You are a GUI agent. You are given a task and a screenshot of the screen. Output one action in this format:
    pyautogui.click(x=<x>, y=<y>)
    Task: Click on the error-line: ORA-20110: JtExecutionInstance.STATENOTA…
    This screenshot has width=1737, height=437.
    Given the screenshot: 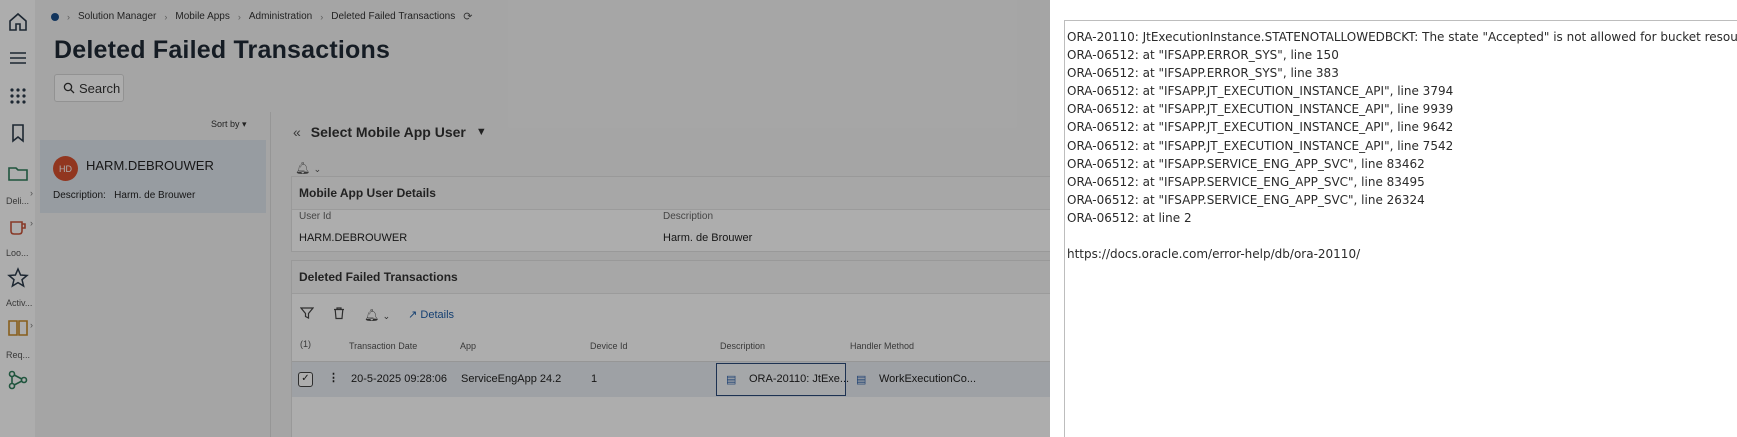 What is the action you would take?
    pyautogui.click(x=1402, y=37)
    